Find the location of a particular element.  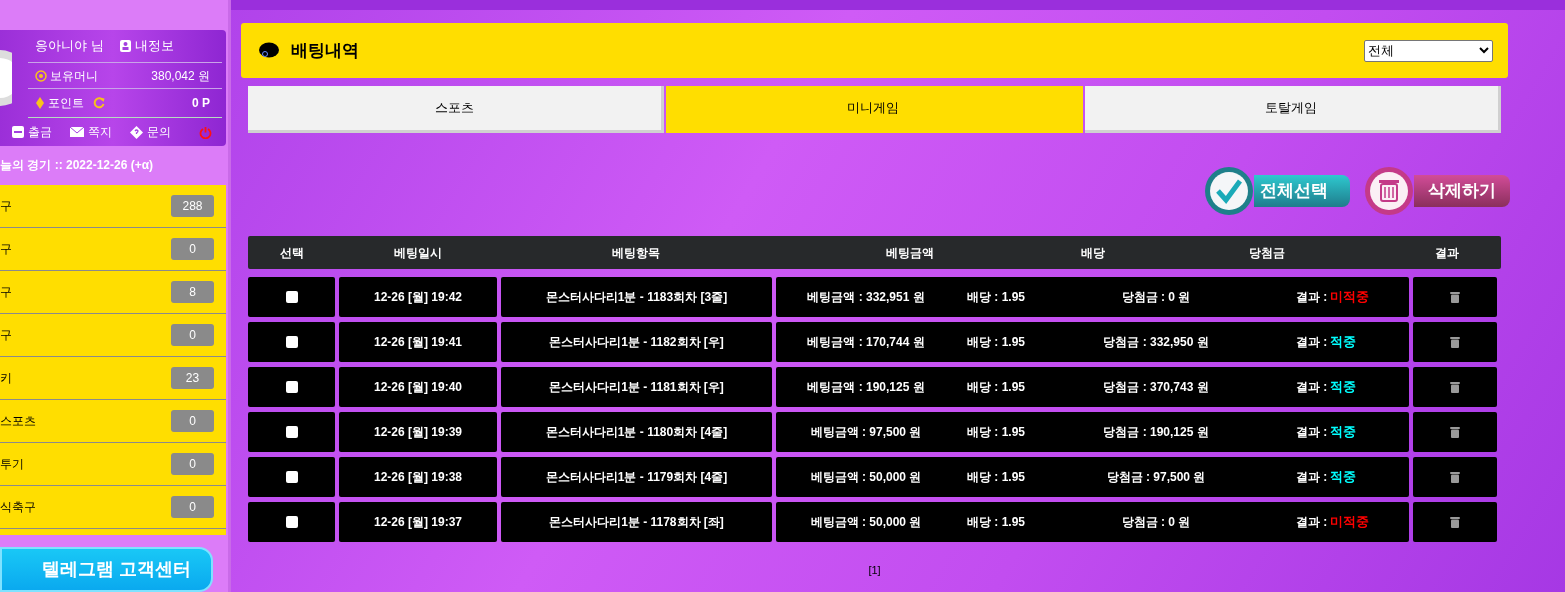

bet-amount: 베팅금액 : 332,951 원 is located at coordinates (866, 297).